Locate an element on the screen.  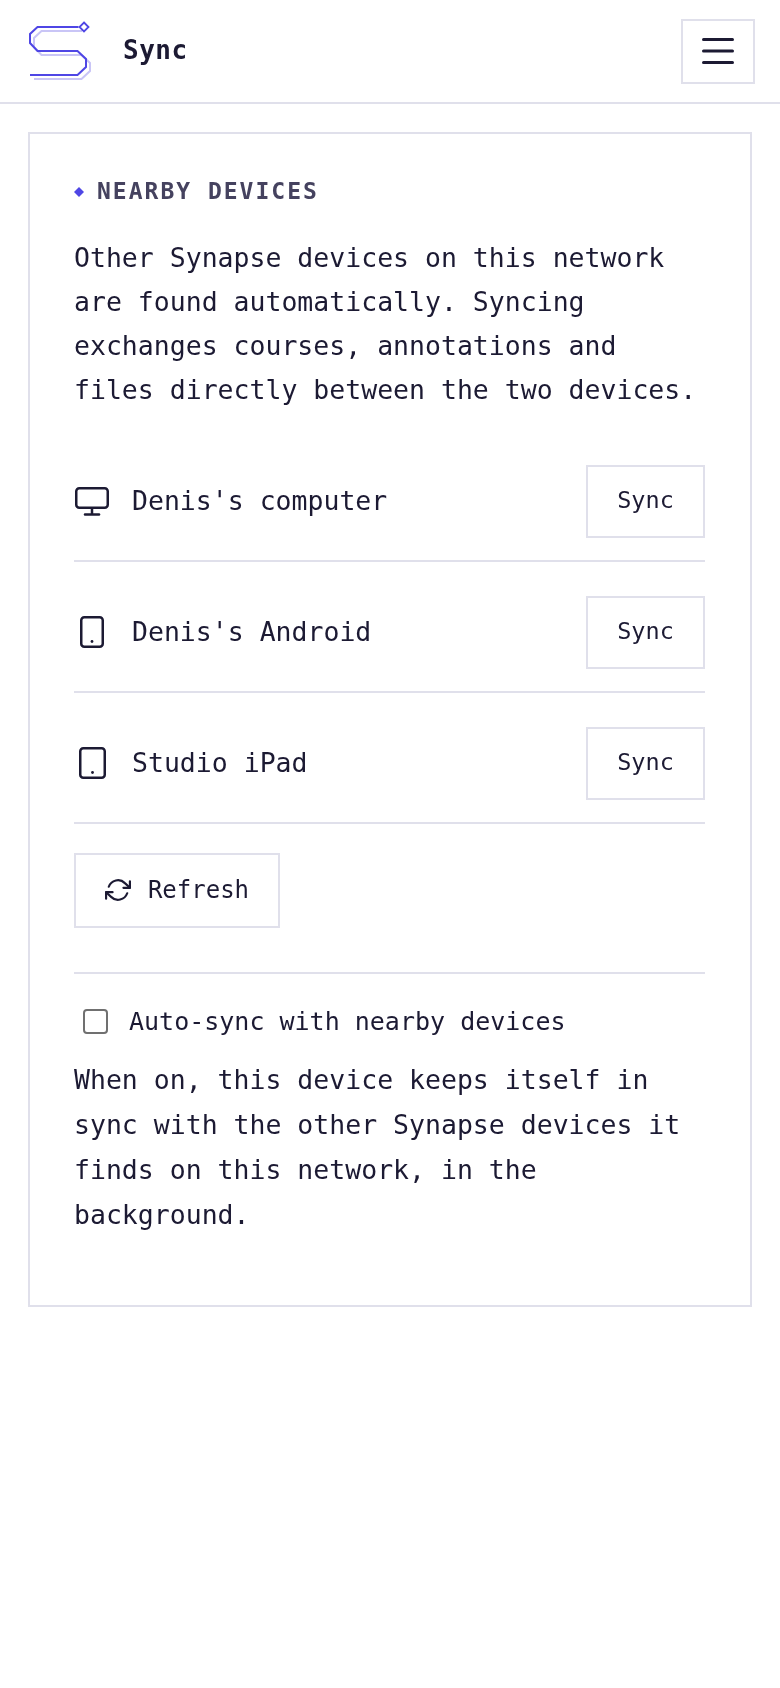
auto-sync-label: Auto-sync with nearby devices is located at coordinates (347, 1021).